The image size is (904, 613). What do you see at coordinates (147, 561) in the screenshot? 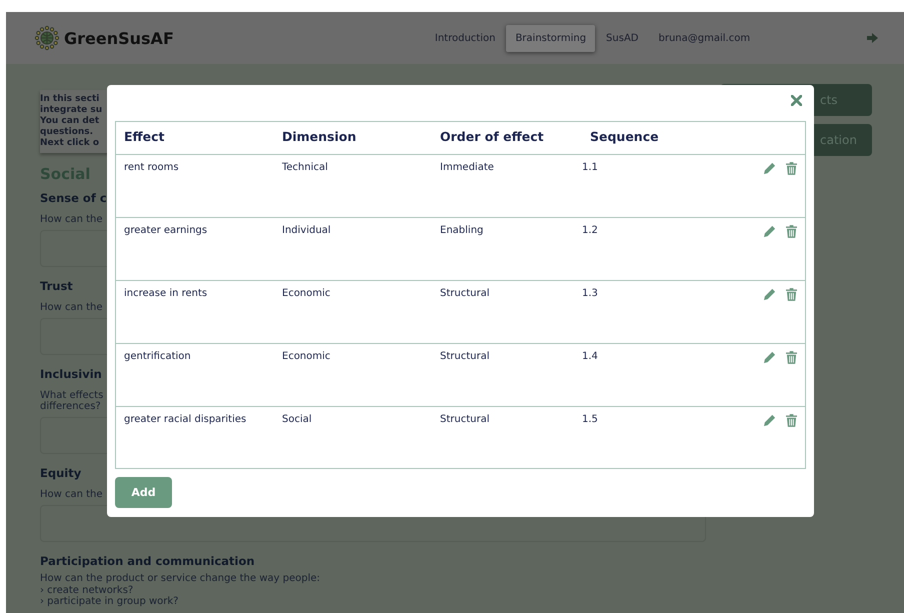
I see `question-title: Participation and communication` at bounding box center [147, 561].